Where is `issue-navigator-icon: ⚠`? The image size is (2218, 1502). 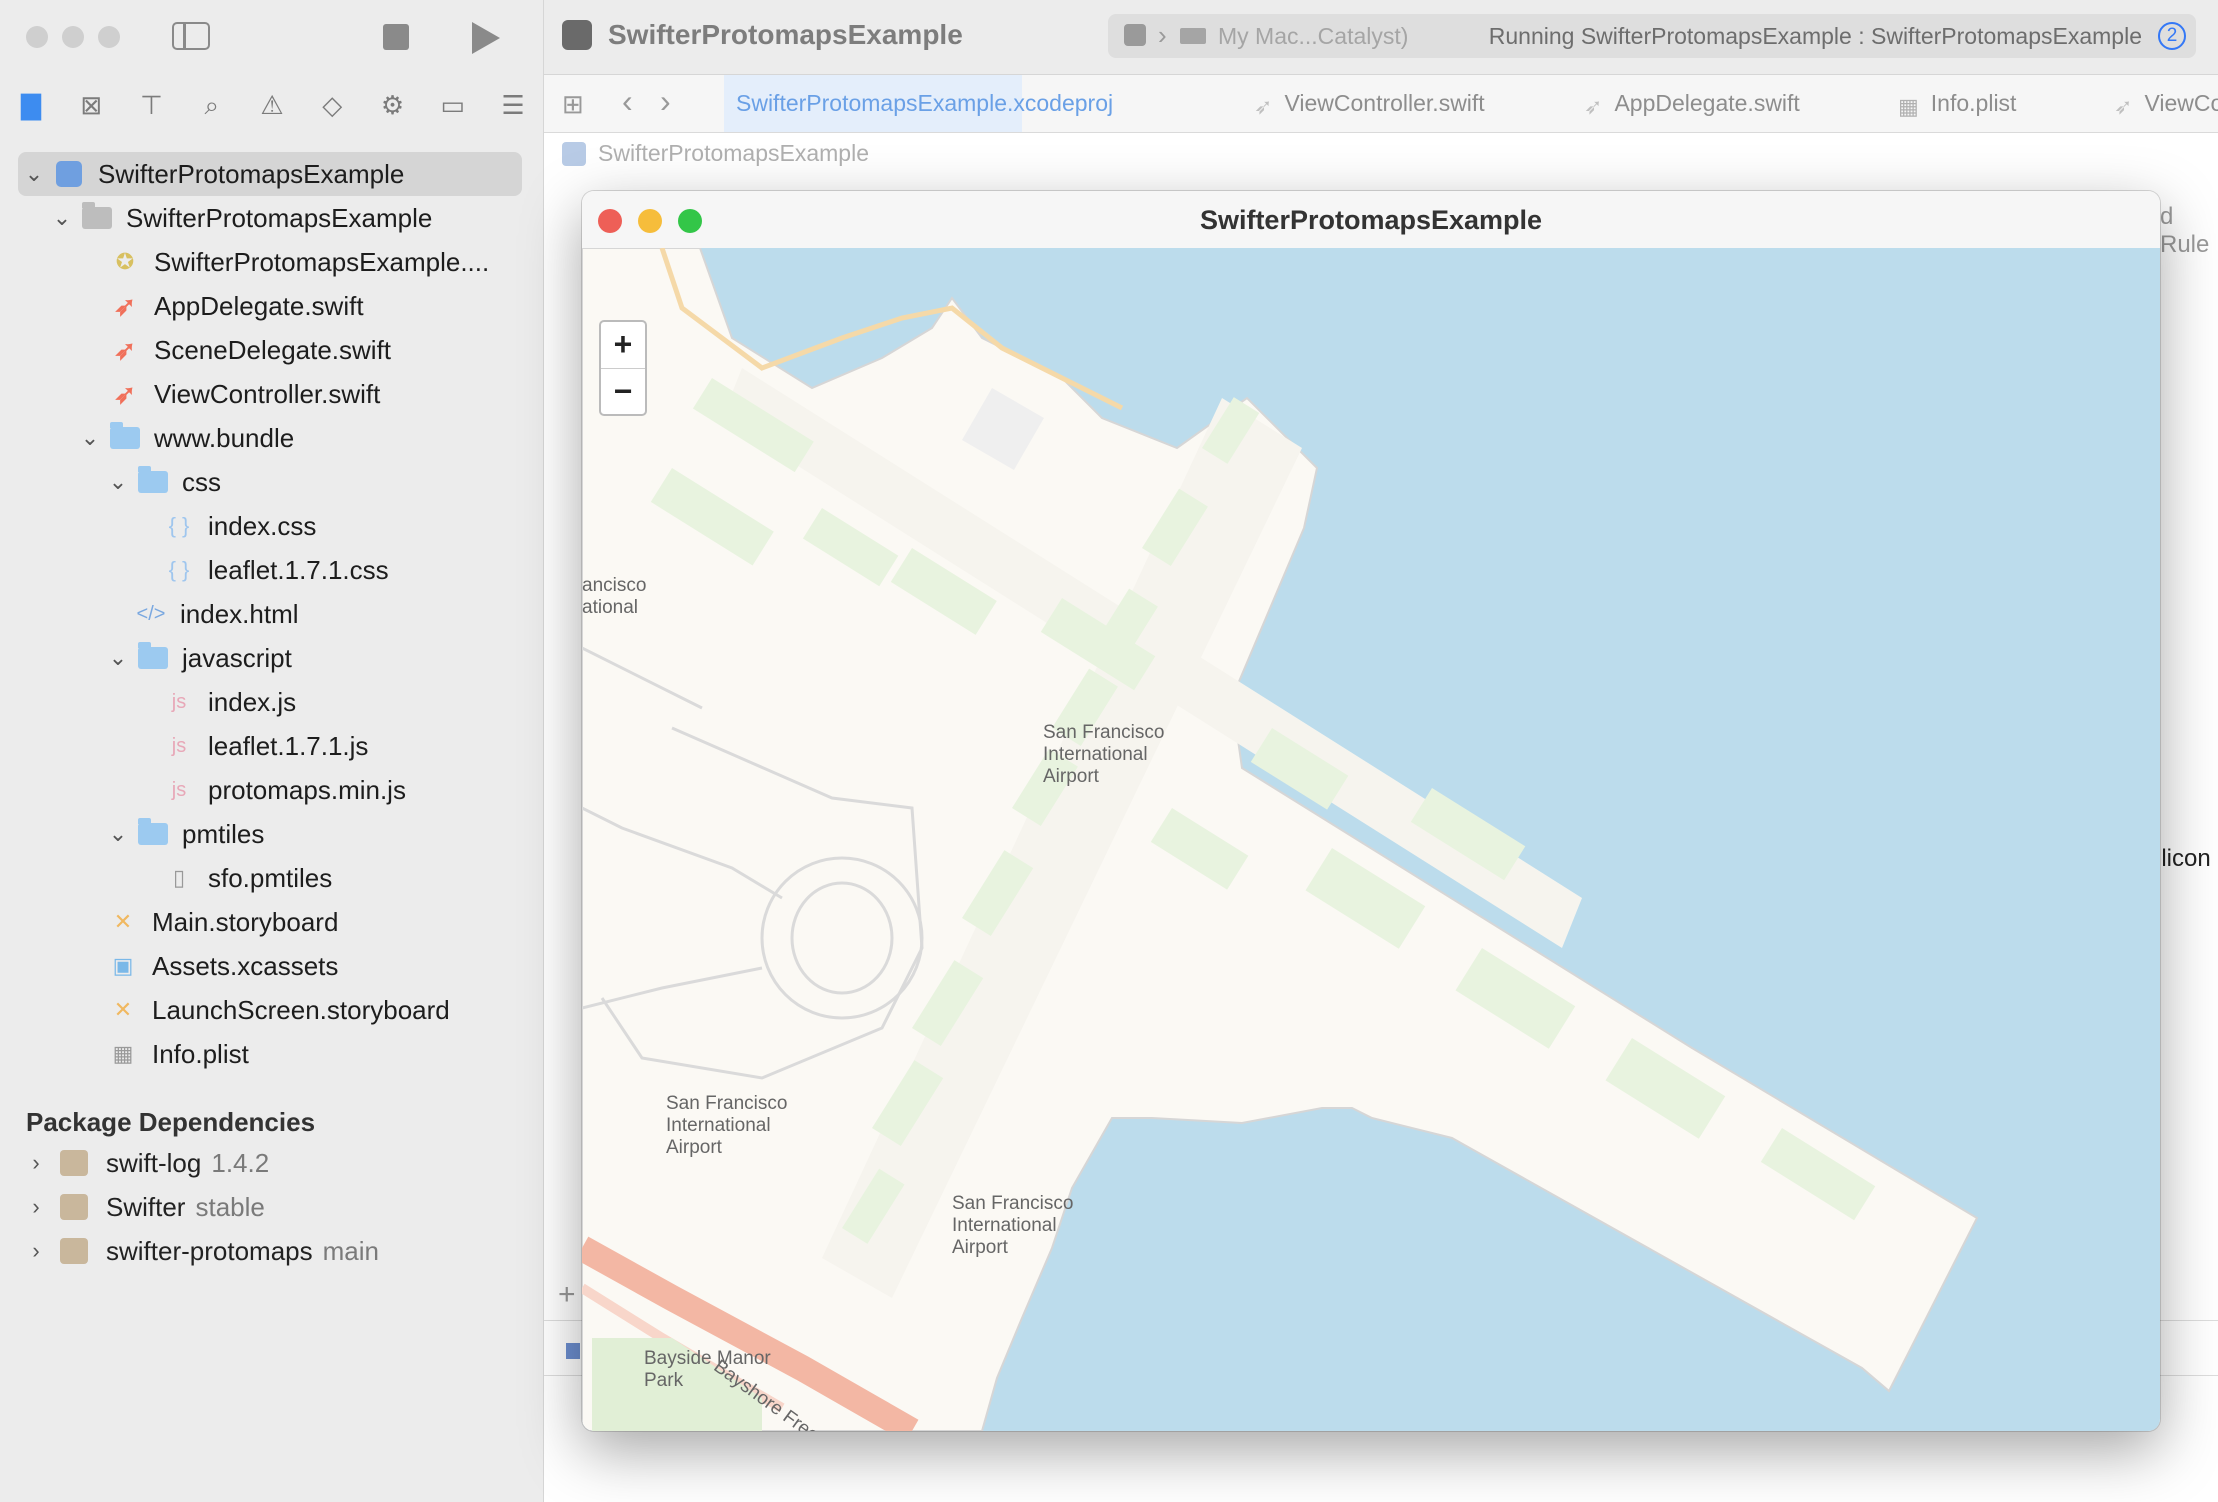
issue-navigator-icon: ⚠ is located at coordinates (272, 105).